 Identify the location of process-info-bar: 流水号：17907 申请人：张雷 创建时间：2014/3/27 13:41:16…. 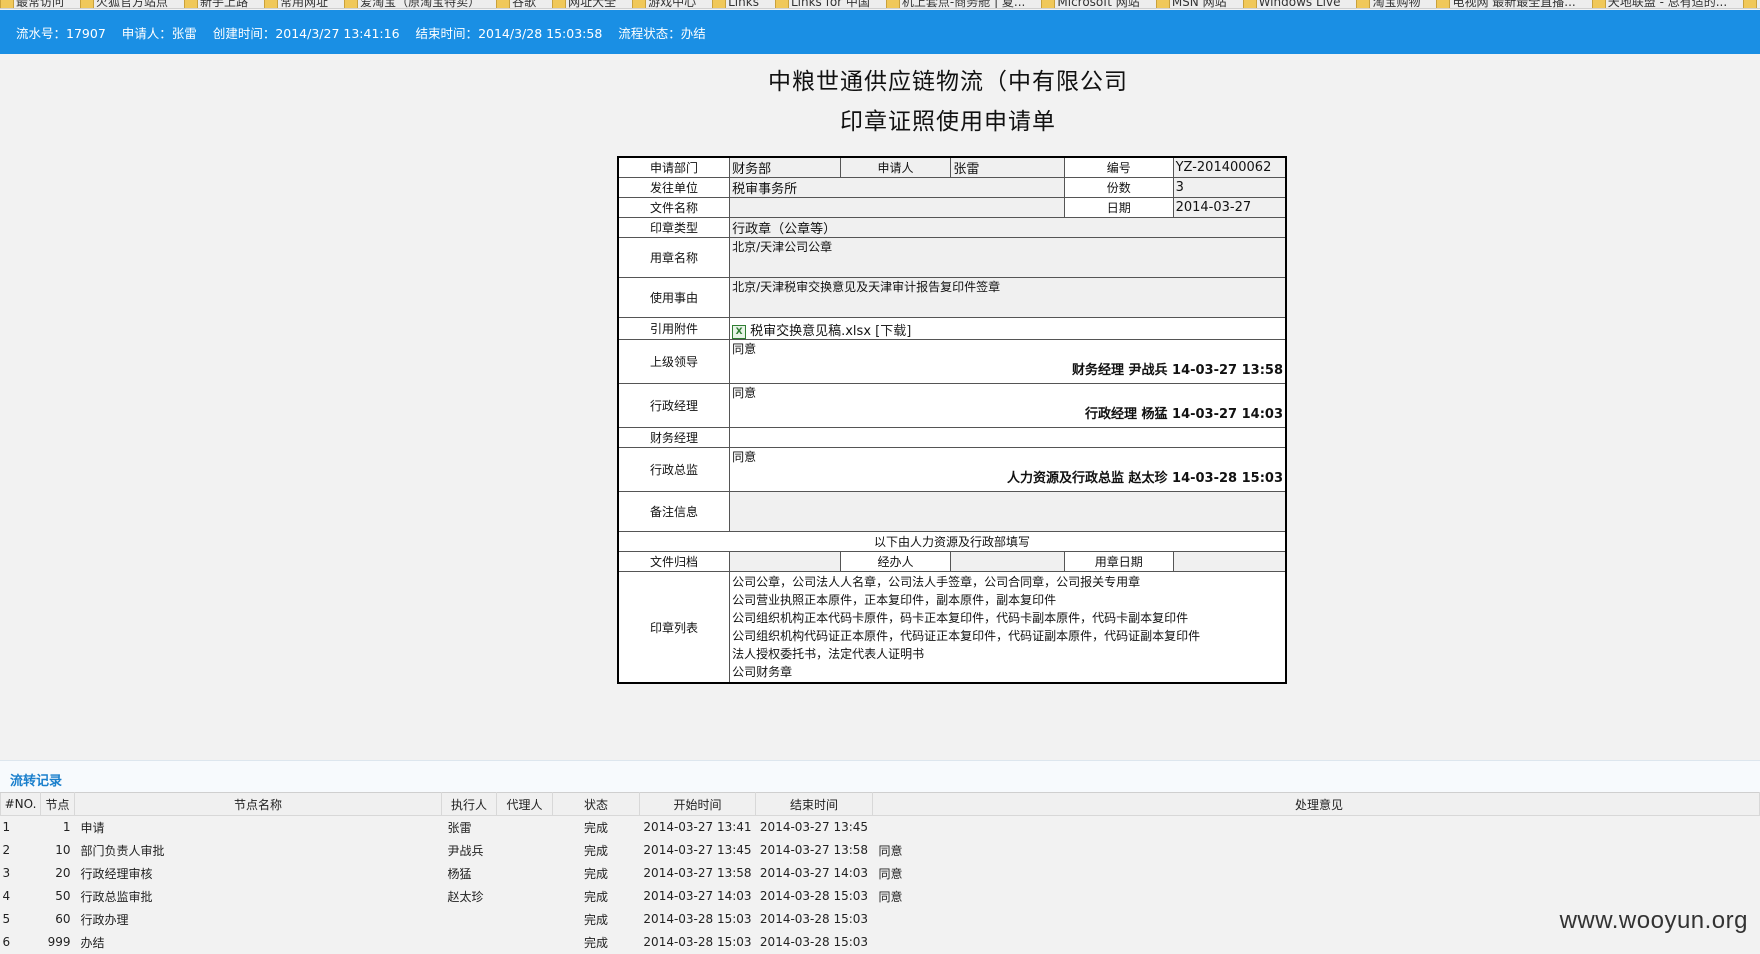
(880, 32).